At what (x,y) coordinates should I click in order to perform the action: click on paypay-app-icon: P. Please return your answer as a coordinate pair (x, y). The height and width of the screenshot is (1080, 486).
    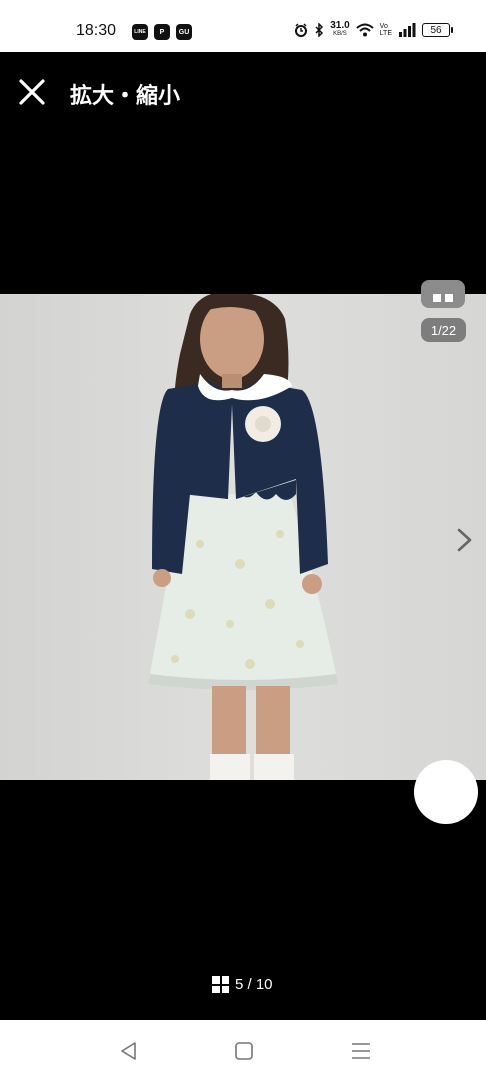
    Looking at the image, I should click on (162, 32).